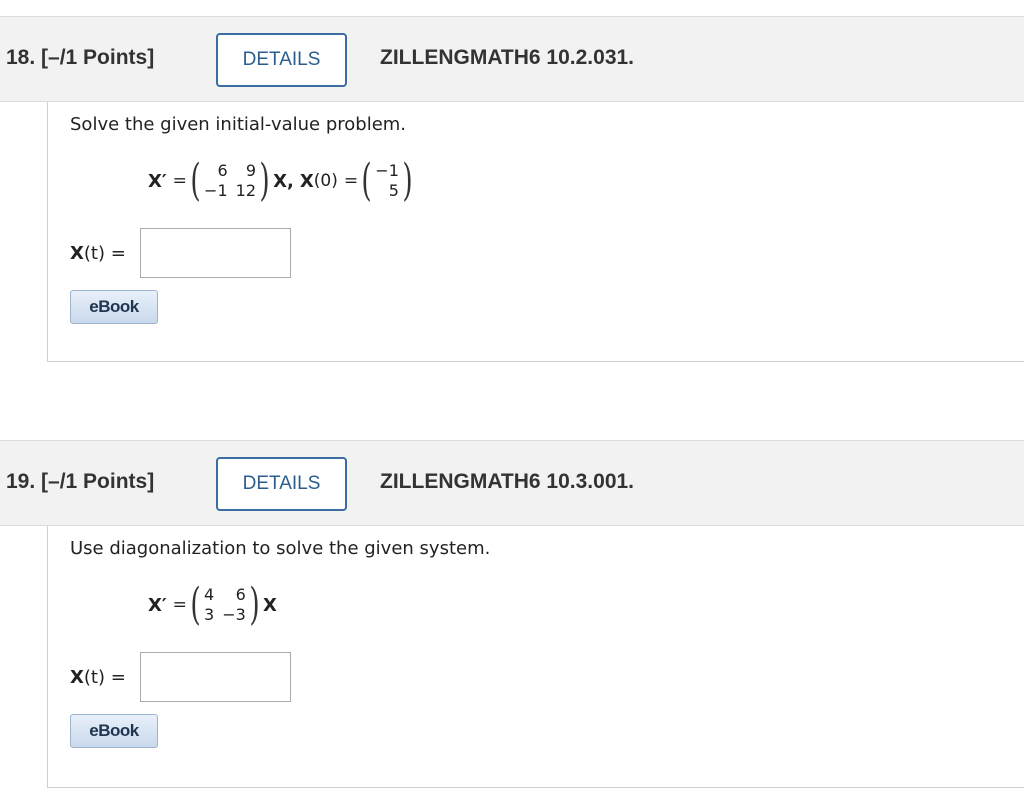 The height and width of the screenshot is (808, 1024). What do you see at coordinates (230, 181) in the screenshot?
I see `coefficient-matrix: 6 9 −1 12` at bounding box center [230, 181].